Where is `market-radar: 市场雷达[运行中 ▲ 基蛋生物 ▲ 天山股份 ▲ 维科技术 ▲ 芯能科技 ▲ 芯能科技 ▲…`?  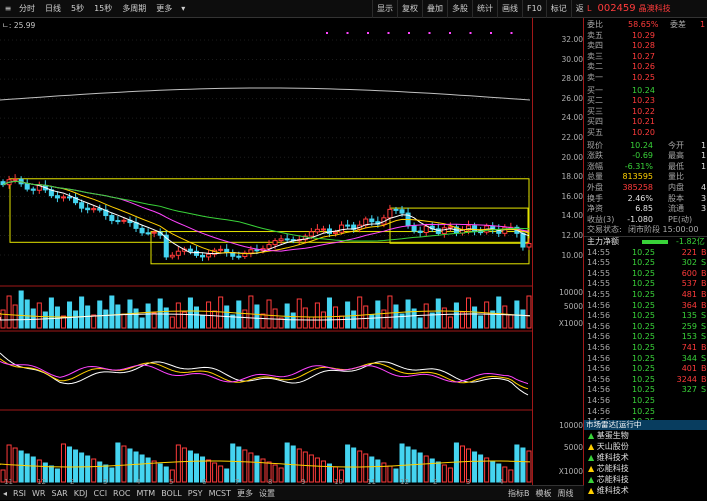 market-radar: 市场雷达[运行中 ▲ 基蛋生物 ▲ 天山股份 ▲ 维科技术 ▲ 芯能科技 ▲ 芯能科技 ▲… is located at coordinates (645, 460).